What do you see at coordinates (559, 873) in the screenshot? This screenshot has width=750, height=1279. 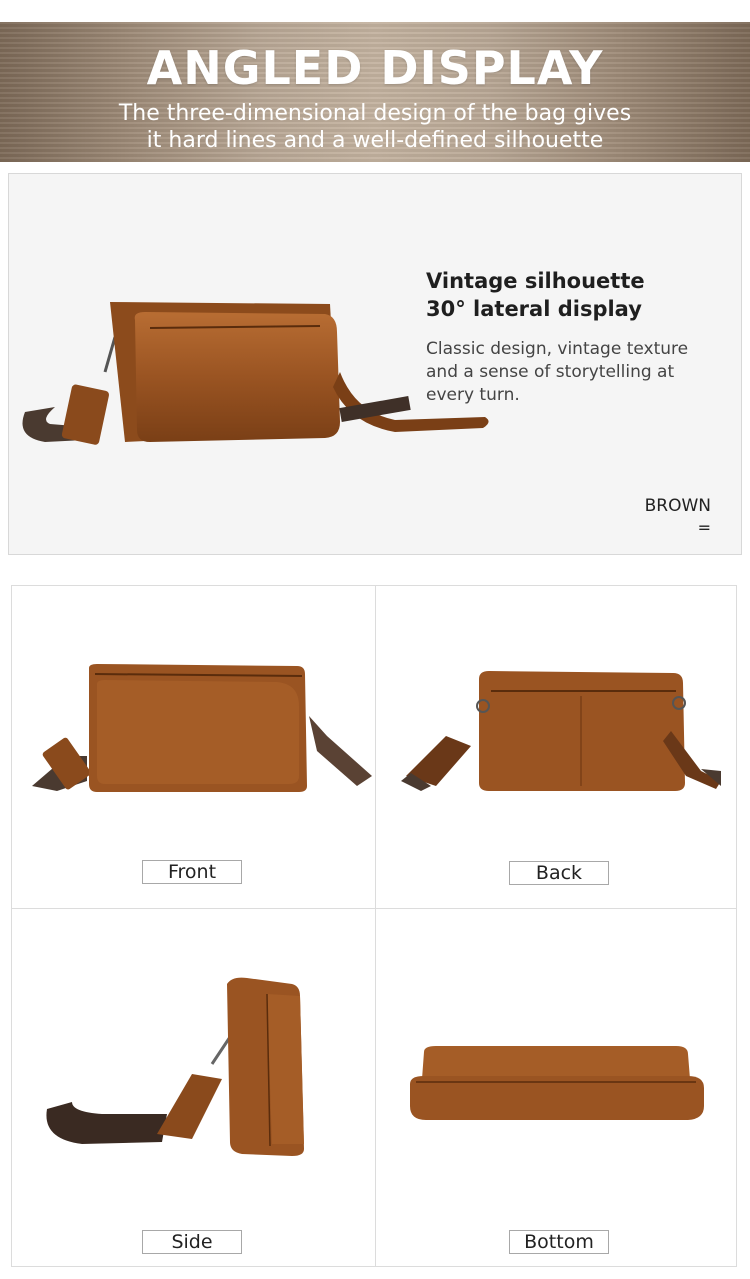 I see `view-label-back: Back` at bounding box center [559, 873].